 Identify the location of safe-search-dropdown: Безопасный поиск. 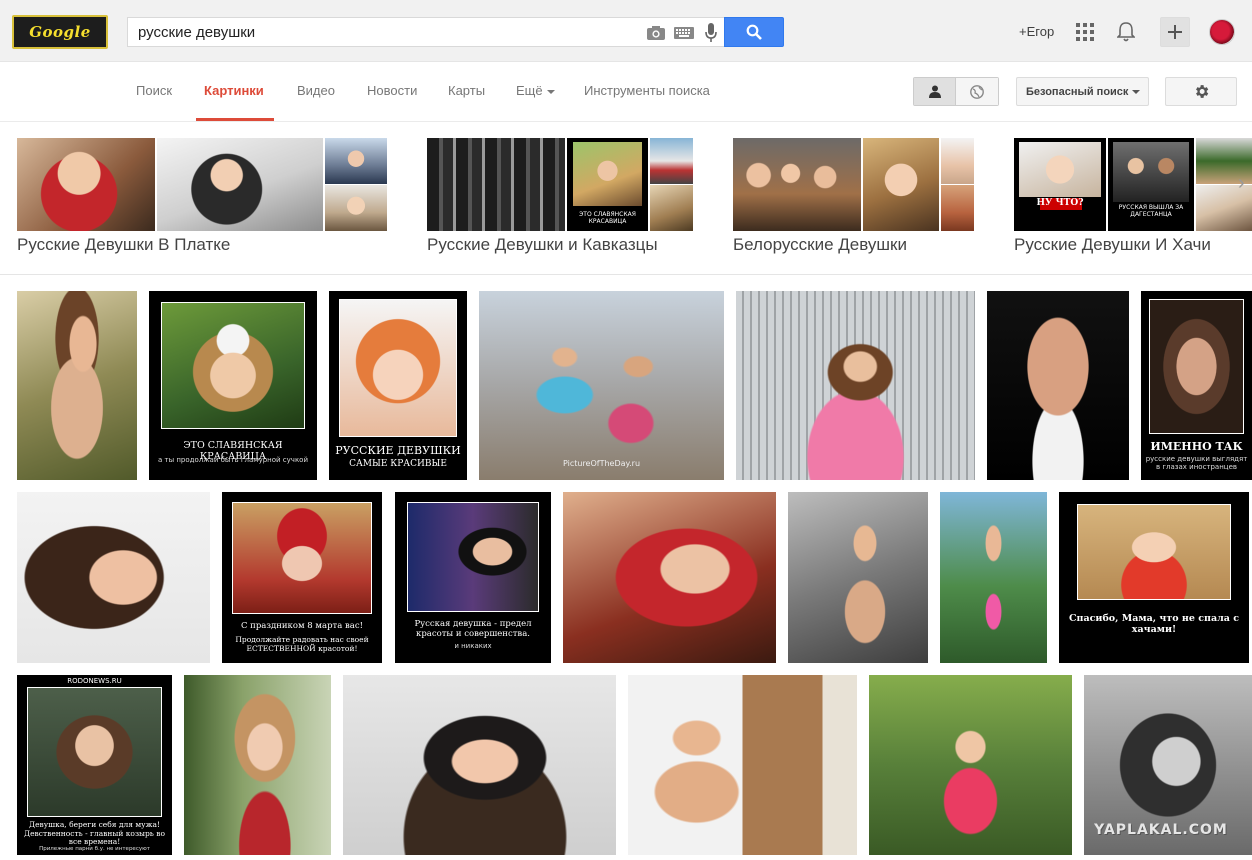
(1082, 91).